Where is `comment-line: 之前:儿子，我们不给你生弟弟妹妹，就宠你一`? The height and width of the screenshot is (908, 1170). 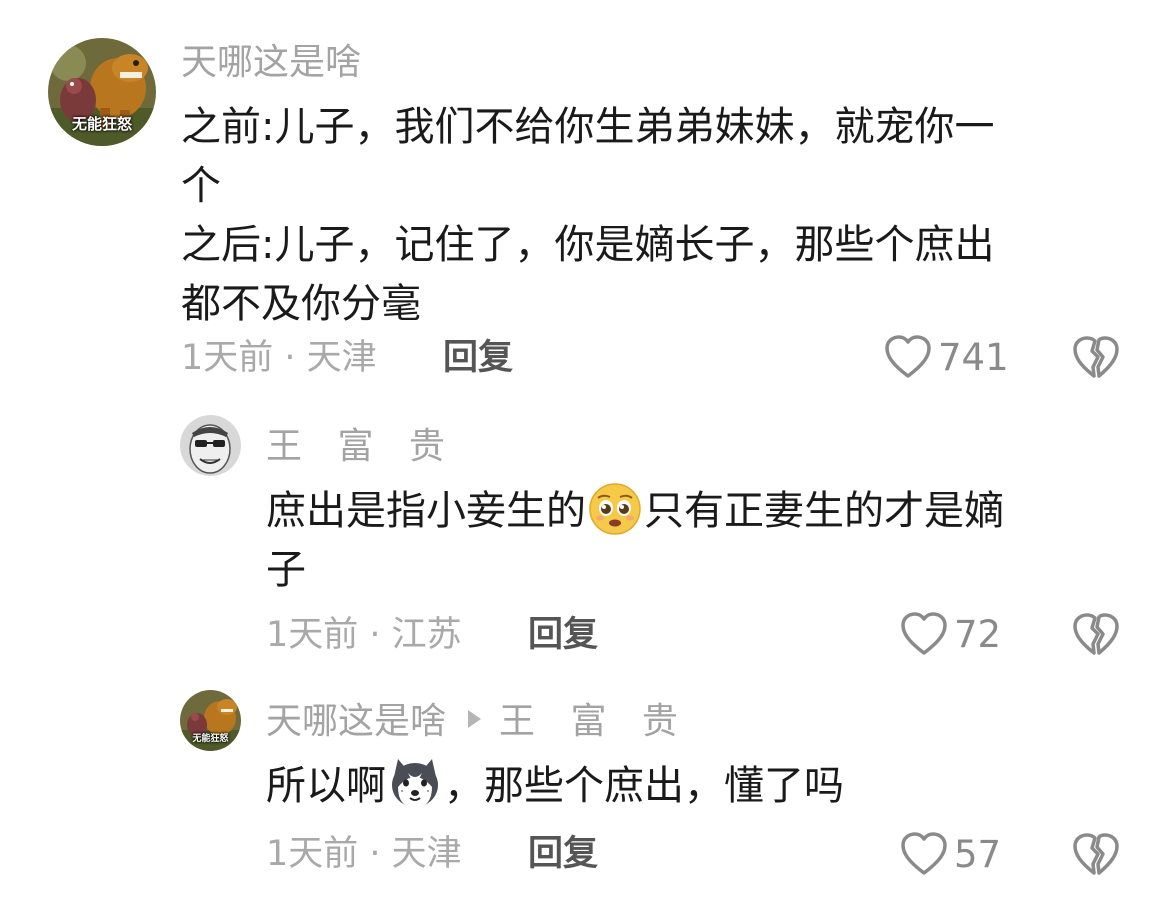
comment-line: 之前:儿子，我们不给你生弟弟妹妹，就宠你一 is located at coordinates (588, 127).